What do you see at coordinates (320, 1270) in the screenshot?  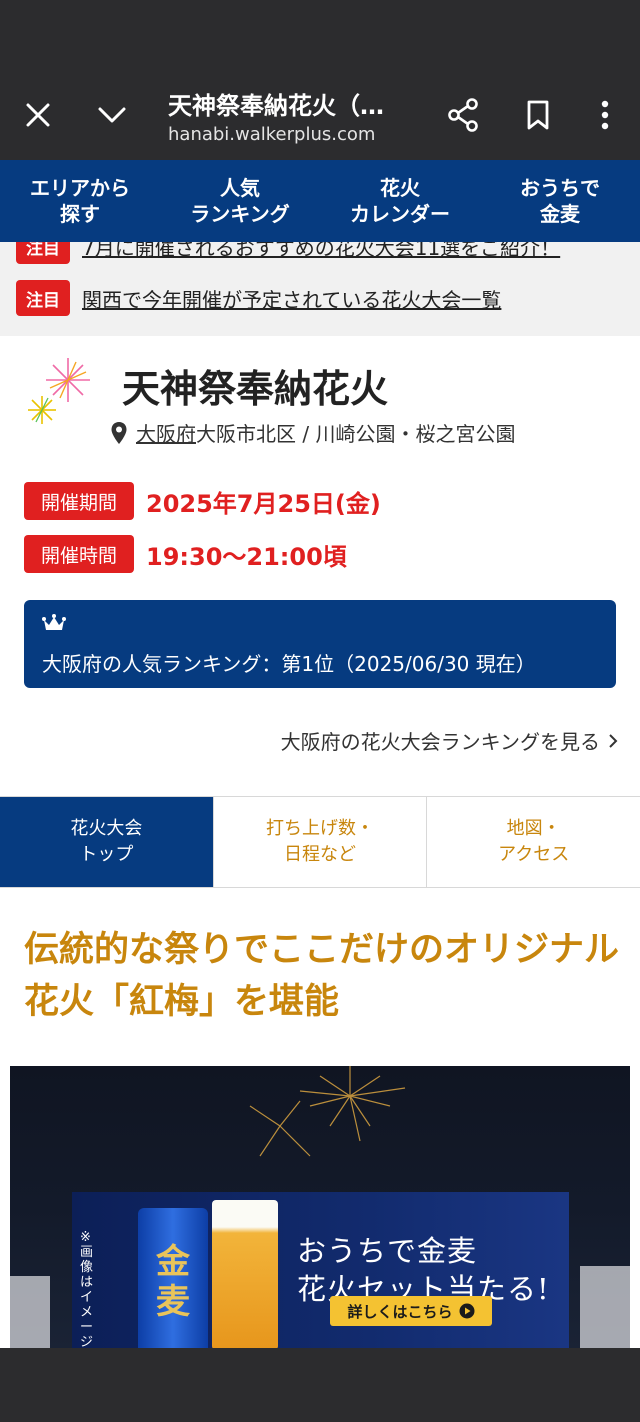 I see `ad-banner: ※画像はイメージです 金麦 おうちで金麦 花火セット当たる! 詳しくはこちら` at bounding box center [320, 1270].